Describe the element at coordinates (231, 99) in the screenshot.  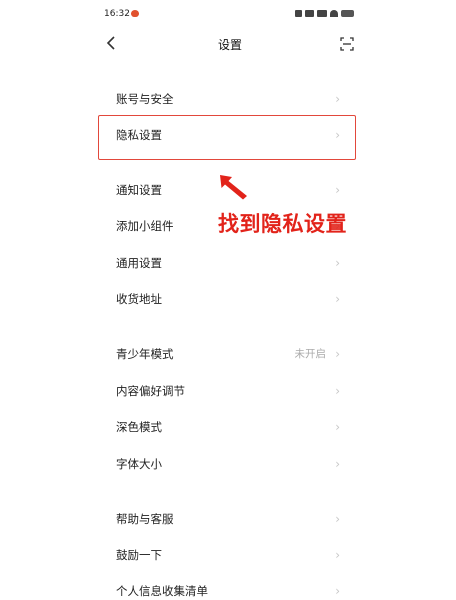
I see `menu-item-account-security: 账号与安全 ›` at that location.